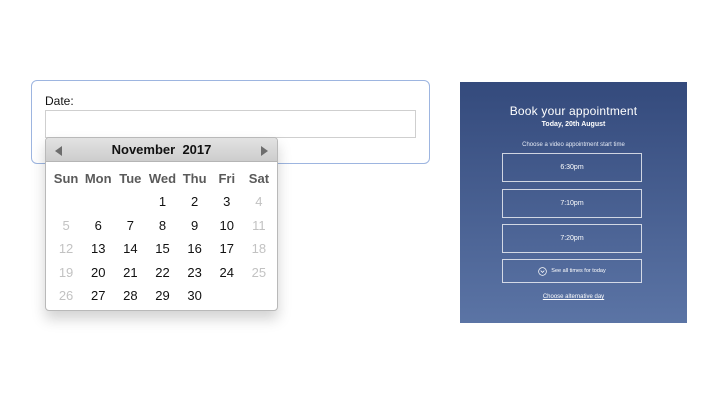 The height and width of the screenshot is (405, 720). I want to click on time-slot-button: 6:30pm, so click(572, 167).